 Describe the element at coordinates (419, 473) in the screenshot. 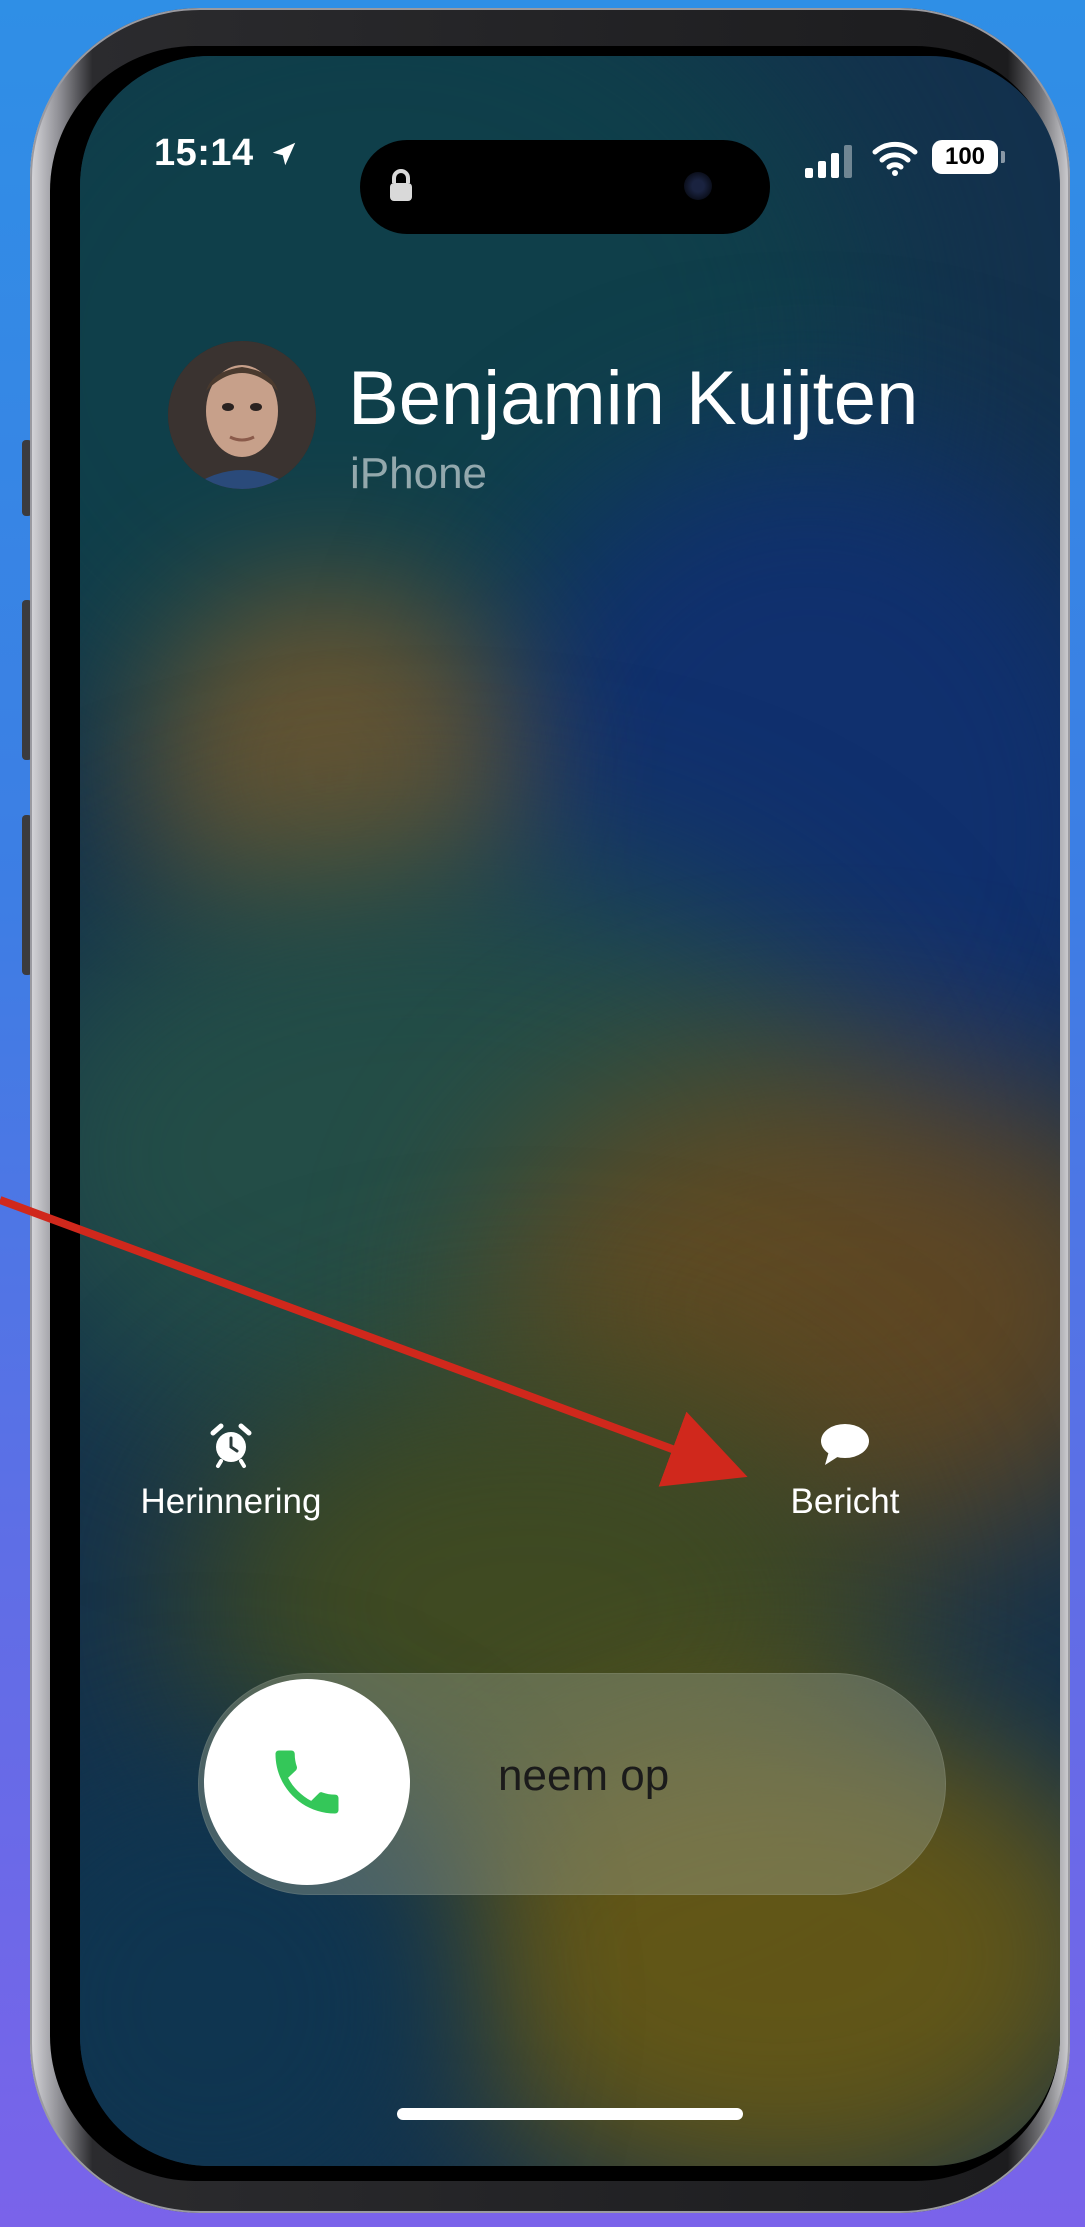

I see `caller-source: iPhone` at that location.